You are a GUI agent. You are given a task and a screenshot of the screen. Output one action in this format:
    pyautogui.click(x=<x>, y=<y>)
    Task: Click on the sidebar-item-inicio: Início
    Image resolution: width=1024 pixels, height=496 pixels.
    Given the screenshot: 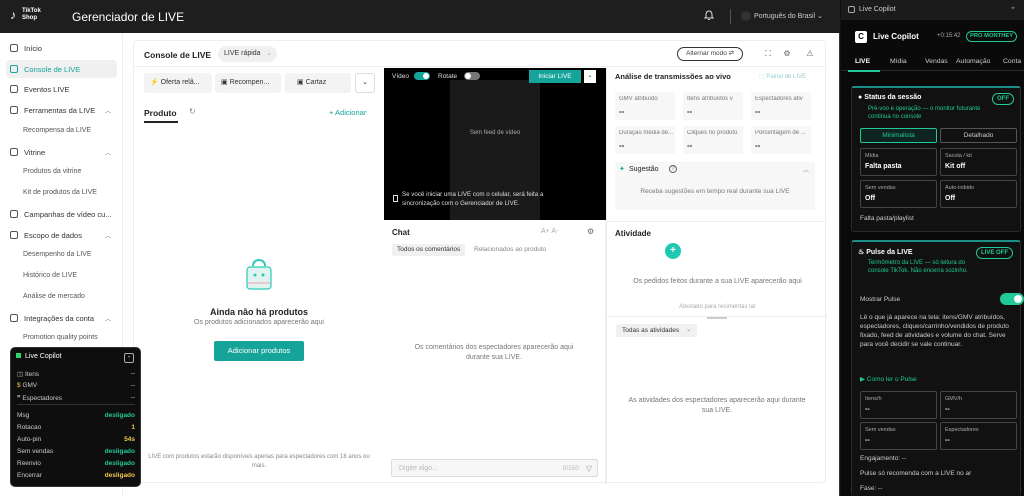 What is the action you would take?
    pyautogui.click(x=61, y=48)
    